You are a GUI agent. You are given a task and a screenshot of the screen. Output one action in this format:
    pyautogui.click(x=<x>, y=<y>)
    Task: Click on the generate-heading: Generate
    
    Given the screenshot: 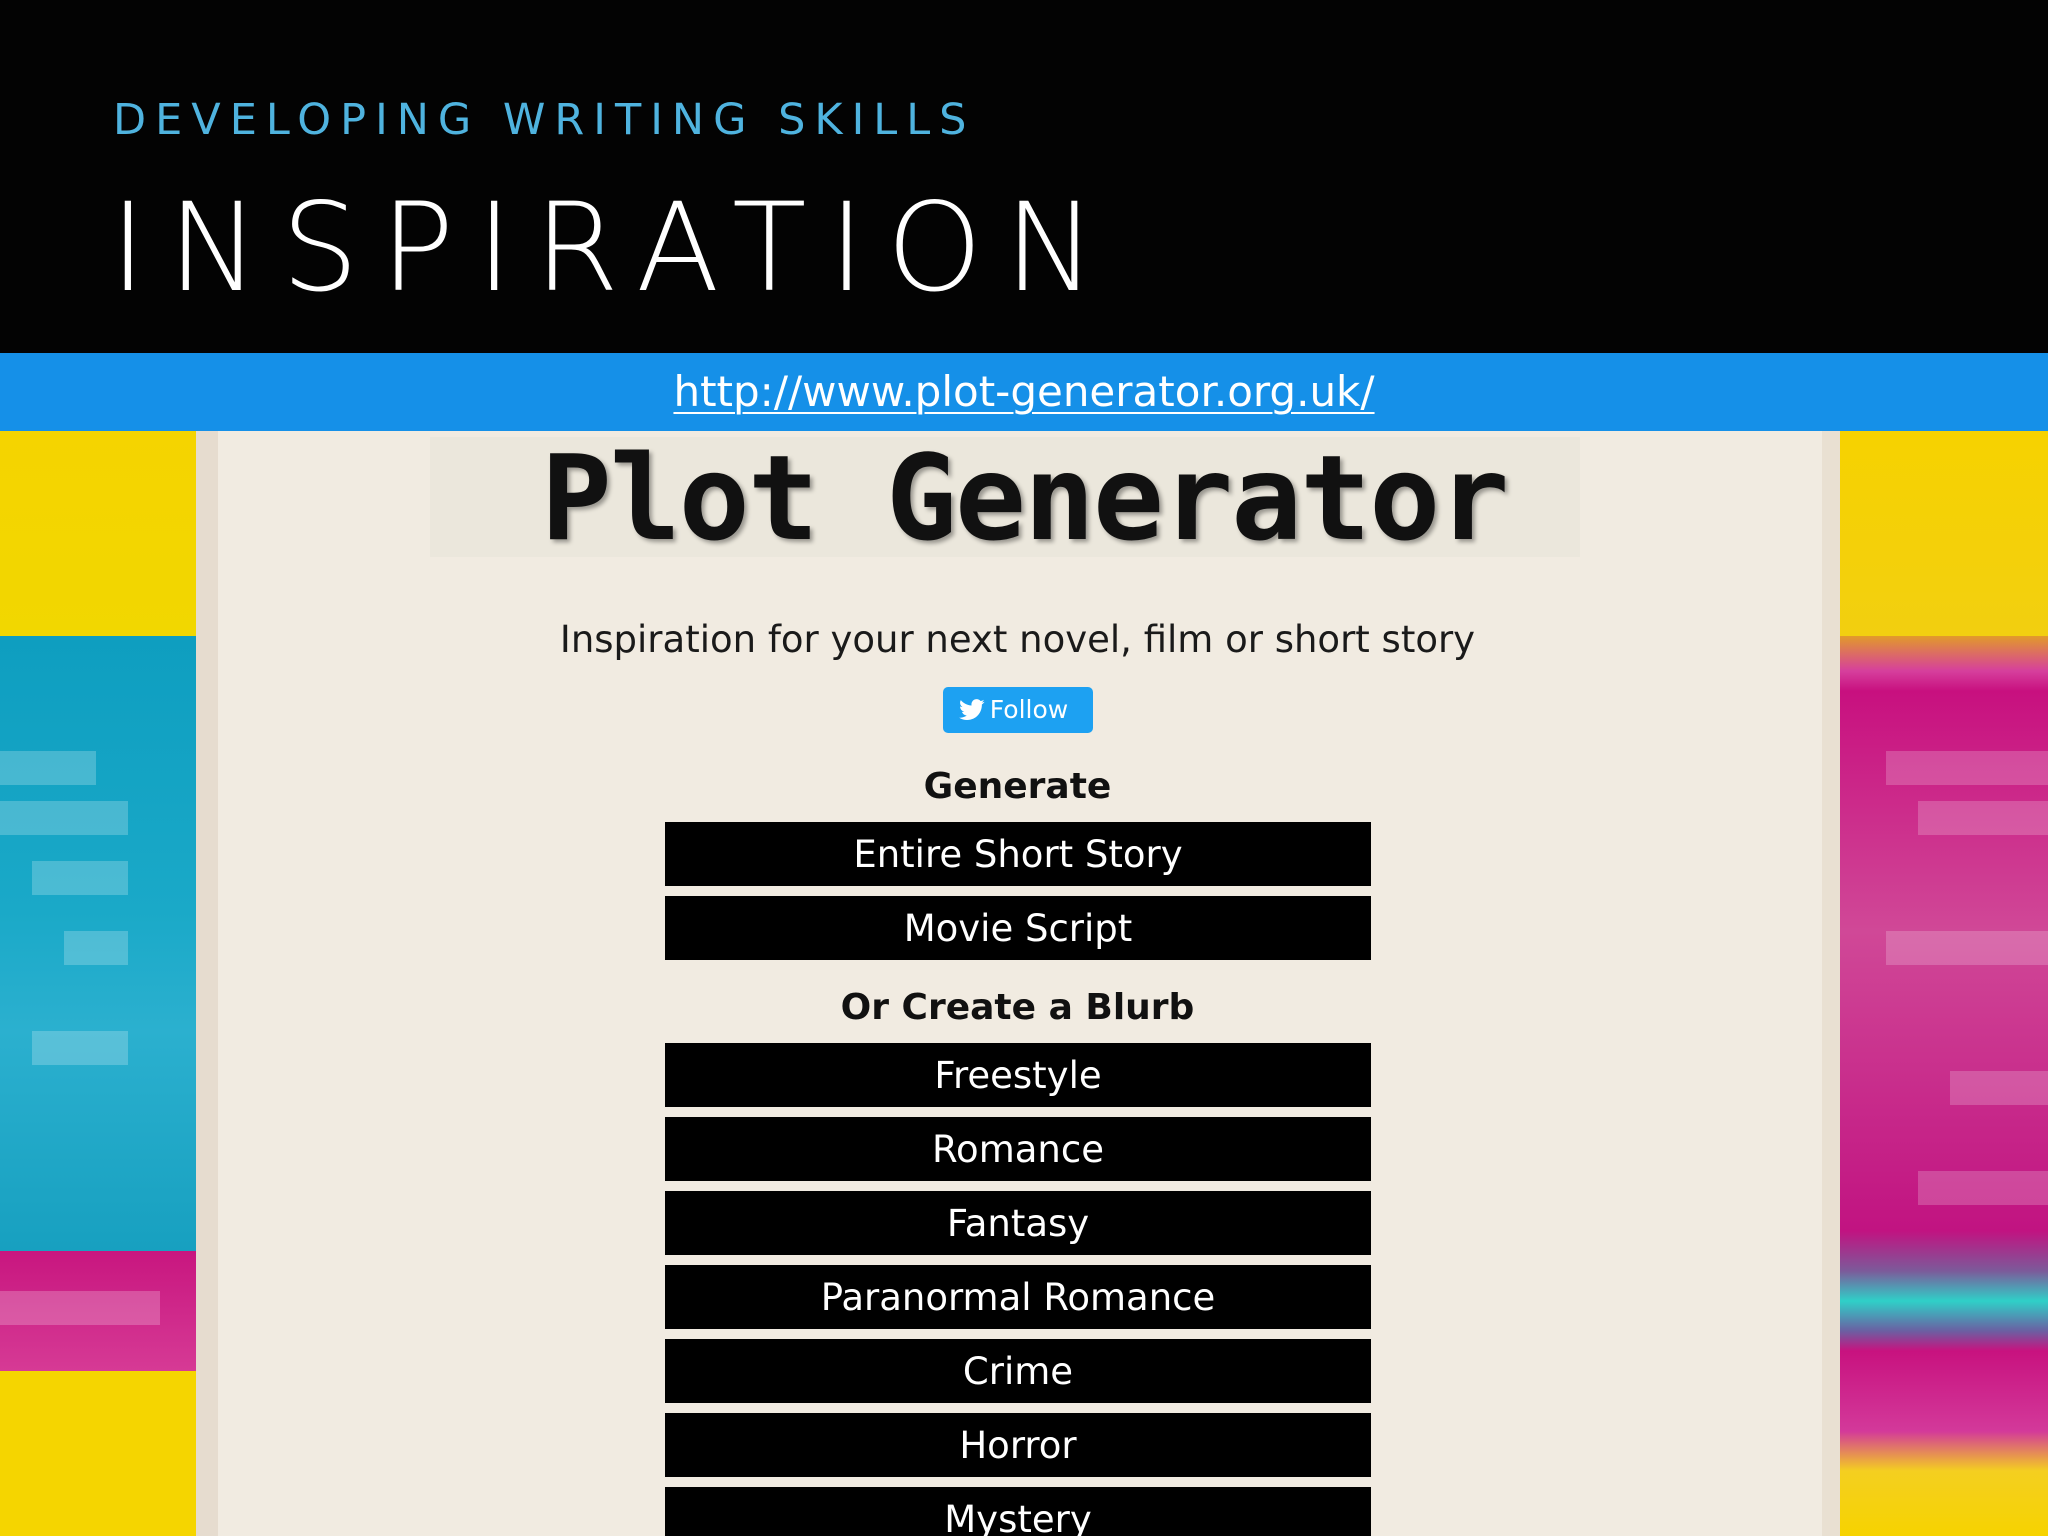 What is the action you would take?
    pyautogui.click(x=1017, y=786)
    